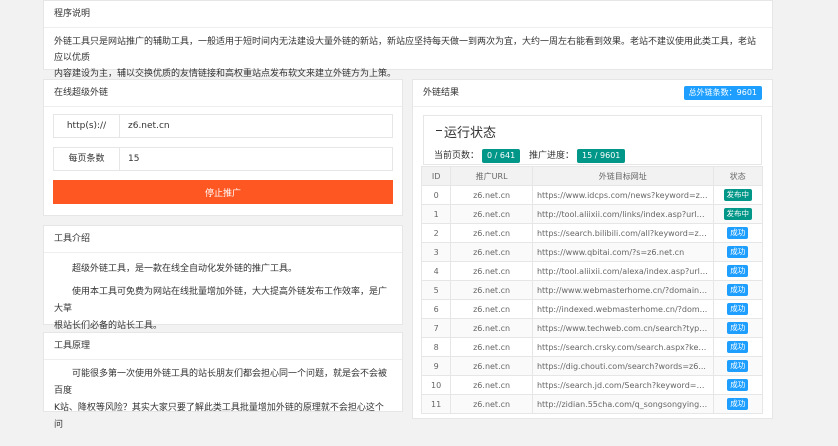  What do you see at coordinates (436, 233) in the screenshot?
I see `row-id: 2` at bounding box center [436, 233].